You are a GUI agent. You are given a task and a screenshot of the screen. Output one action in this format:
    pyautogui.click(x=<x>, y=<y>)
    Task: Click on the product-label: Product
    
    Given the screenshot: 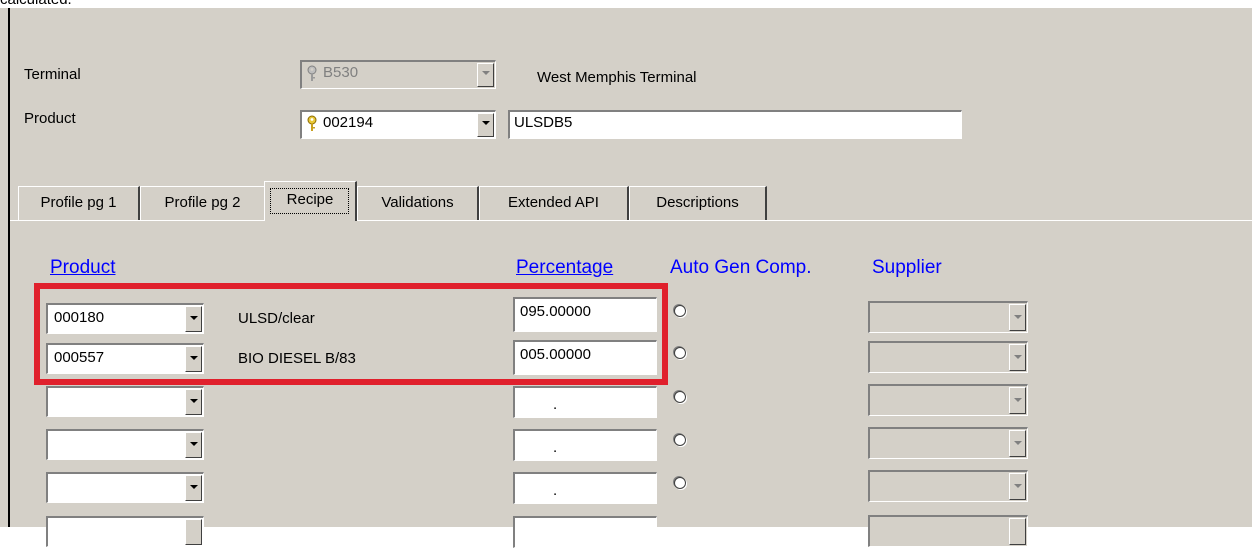 What is the action you would take?
    pyautogui.click(x=50, y=118)
    